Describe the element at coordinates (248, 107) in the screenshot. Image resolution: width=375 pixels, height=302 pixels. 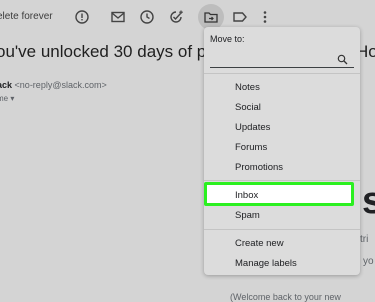
I see `menu-item-social: Social` at that location.